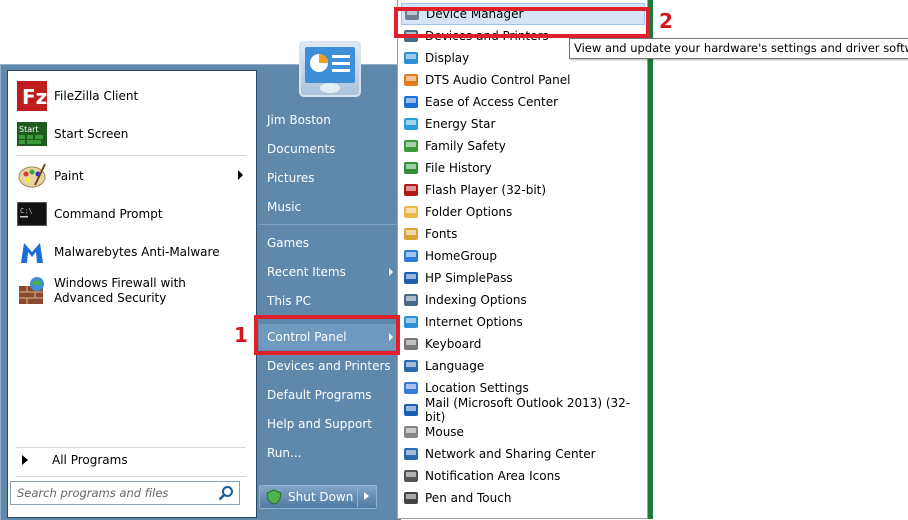  What do you see at coordinates (26, 211) in the screenshot?
I see `svg-text: C:\` at bounding box center [26, 211].